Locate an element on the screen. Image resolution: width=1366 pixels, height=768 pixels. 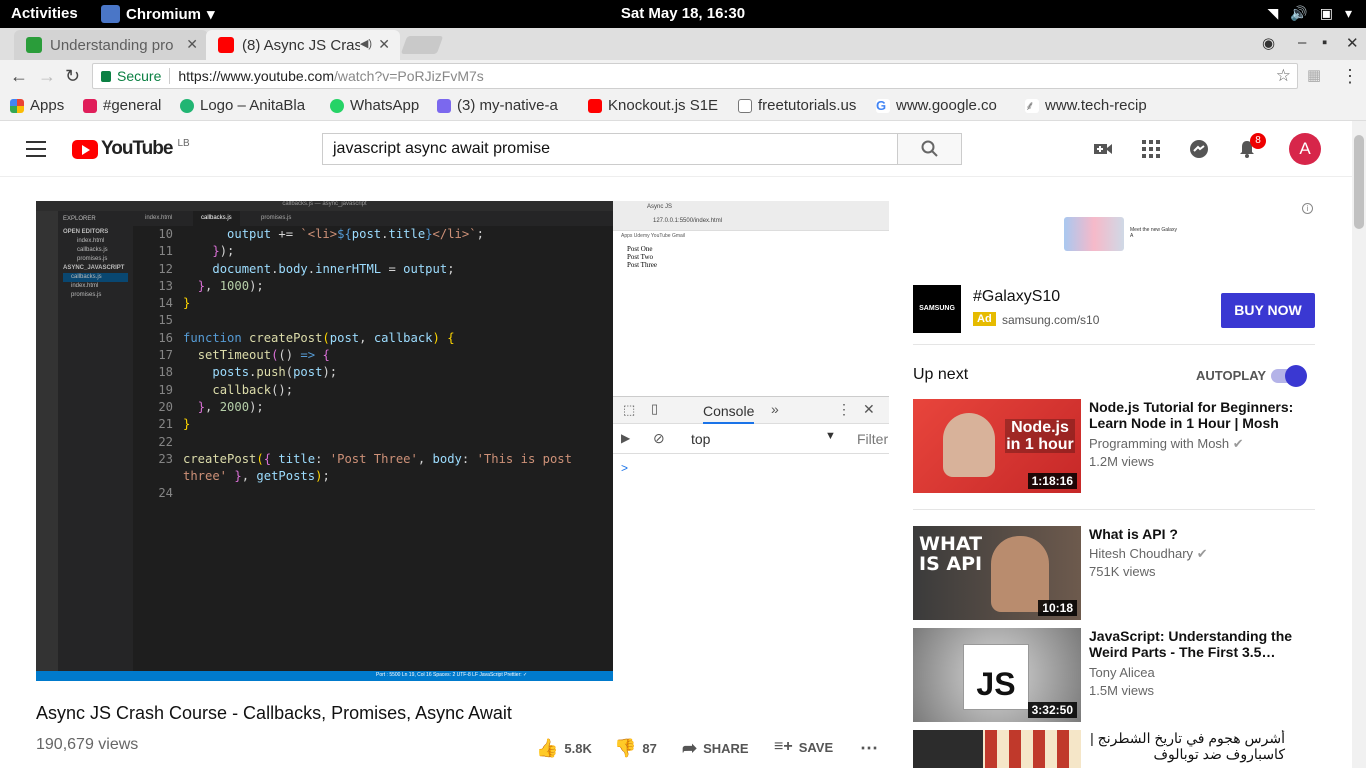
clipboard-icon: ▣ is located at coordinates (1326, 13).